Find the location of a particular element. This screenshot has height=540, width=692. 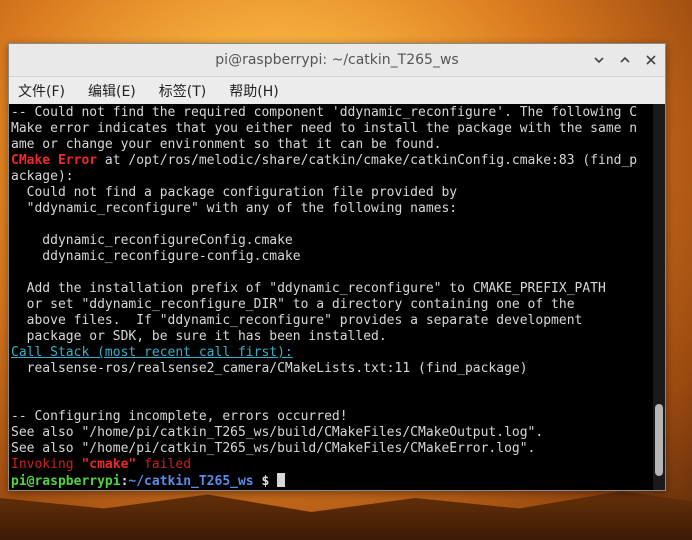

menu-edit: 编辑(E) is located at coordinates (112, 91).